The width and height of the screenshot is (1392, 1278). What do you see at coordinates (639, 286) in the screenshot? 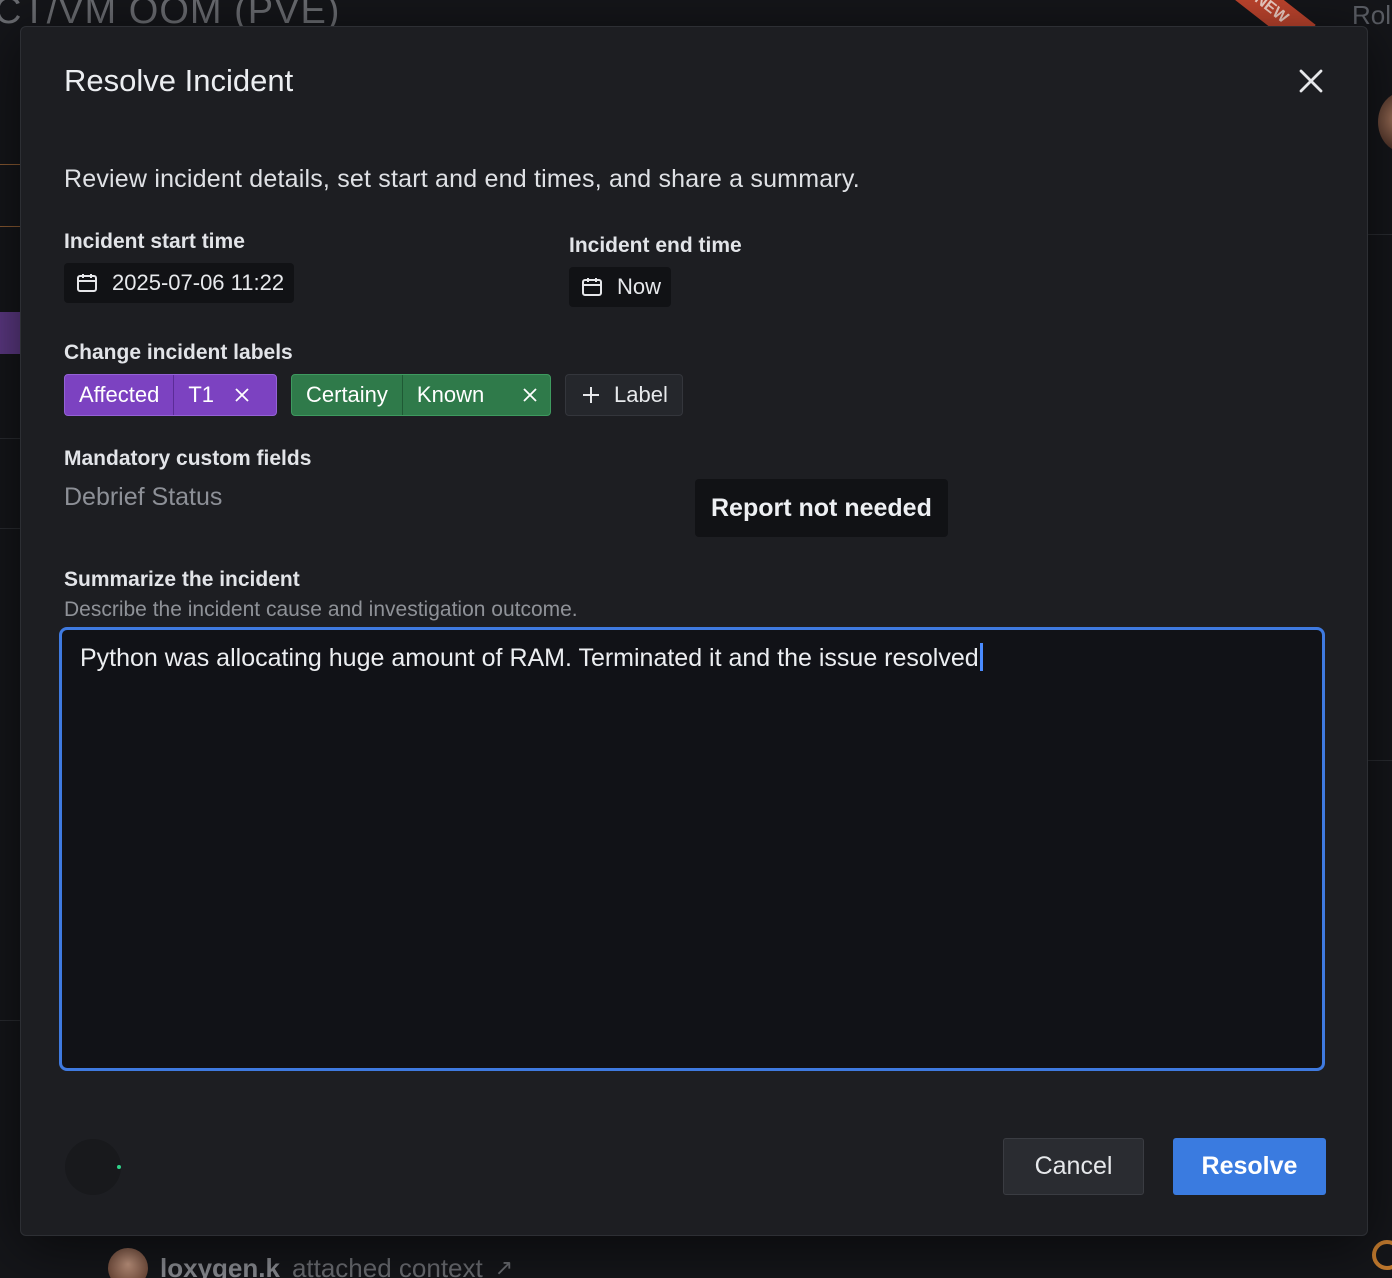
I see `end-time-value: Now` at bounding box center [639, 286].